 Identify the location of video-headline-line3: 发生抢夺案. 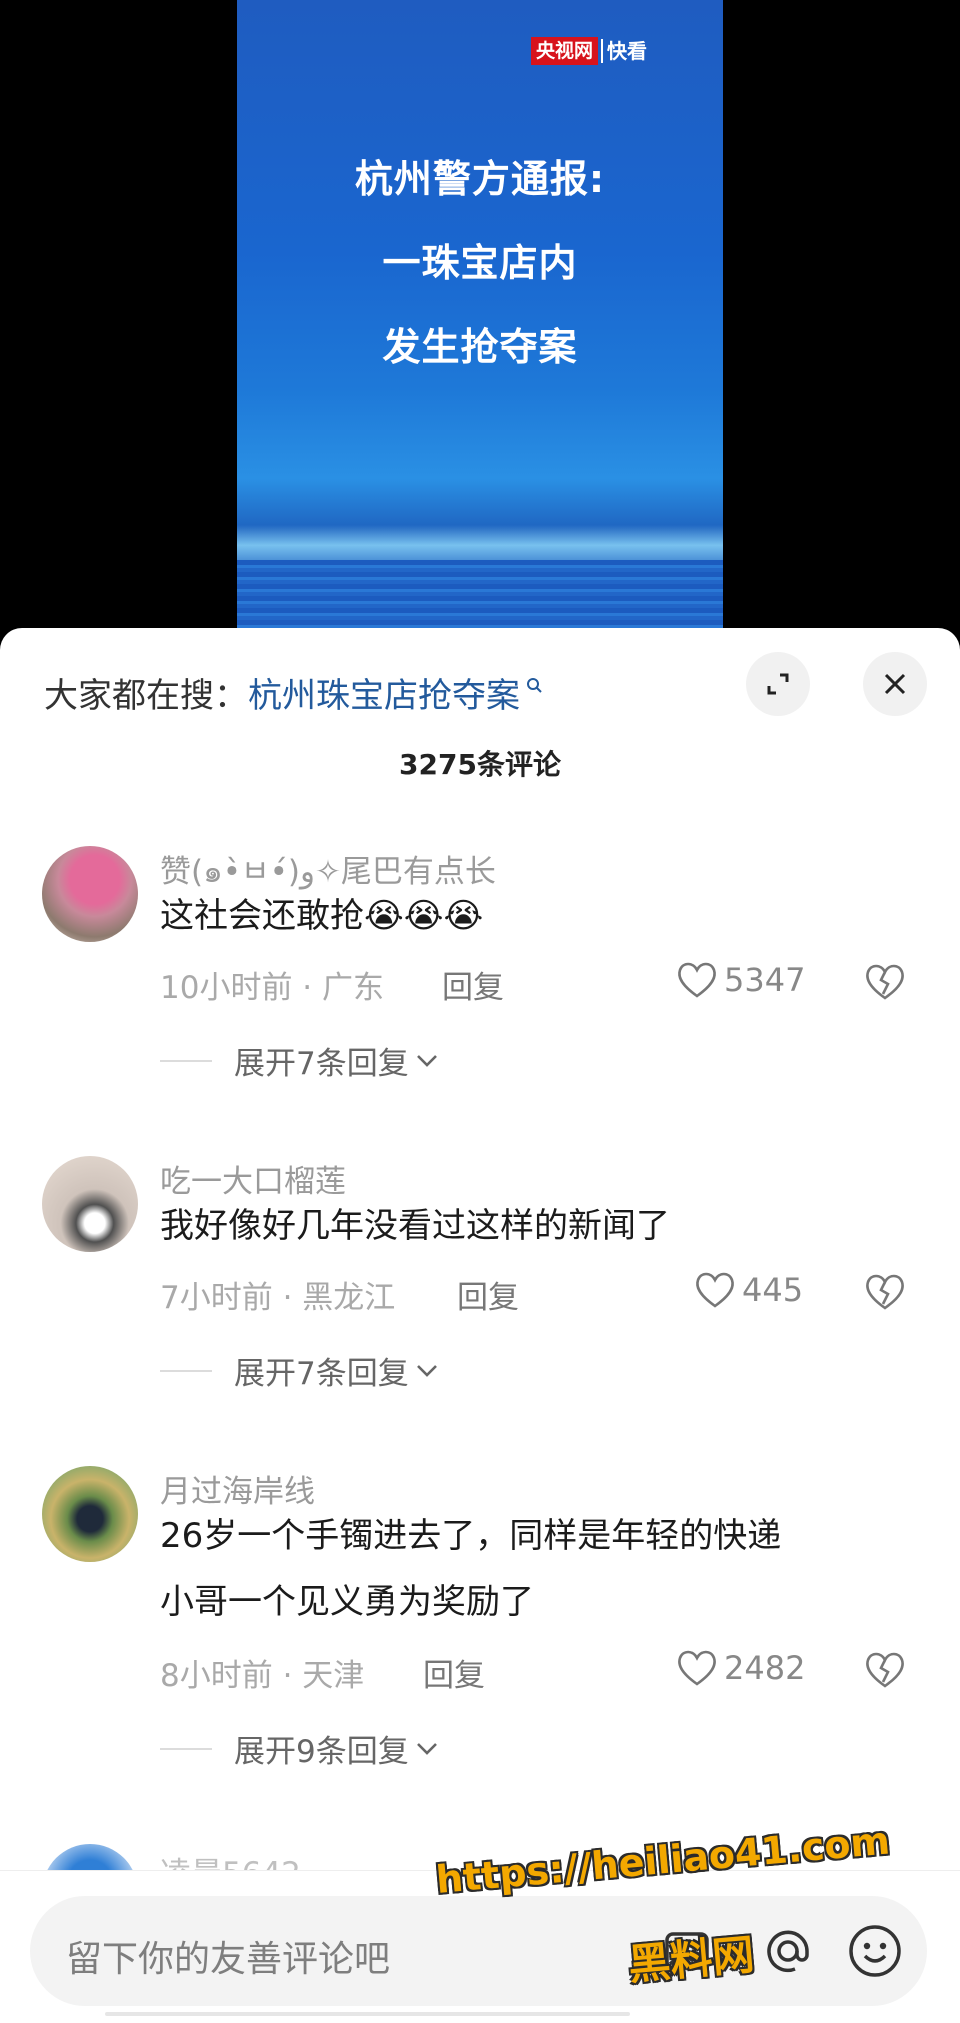
(480, 347).